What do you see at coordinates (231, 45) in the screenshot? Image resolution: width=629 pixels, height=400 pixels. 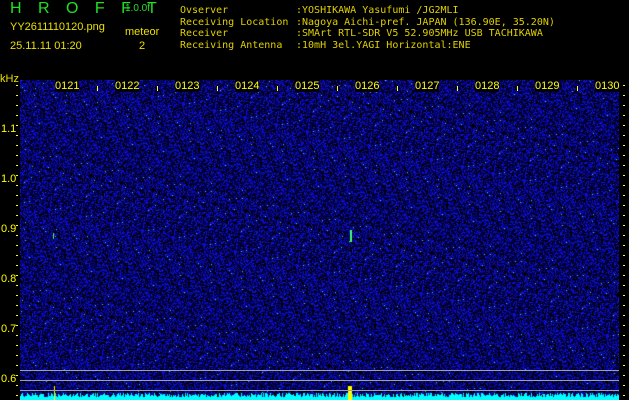 I see `antenna-label: Receiving Antenna` at bounding box center [231, 45].